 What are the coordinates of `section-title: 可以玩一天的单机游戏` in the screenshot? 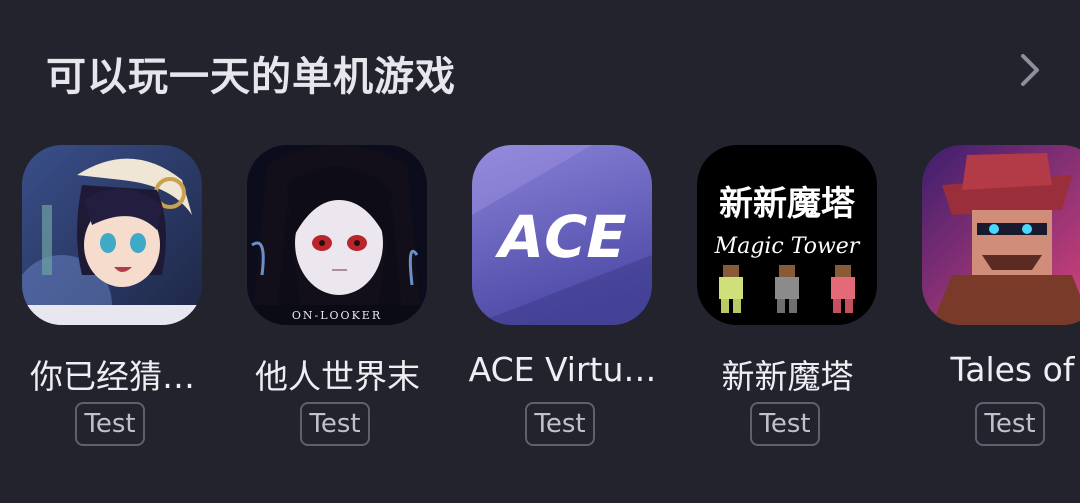 It's located at (251, 77).